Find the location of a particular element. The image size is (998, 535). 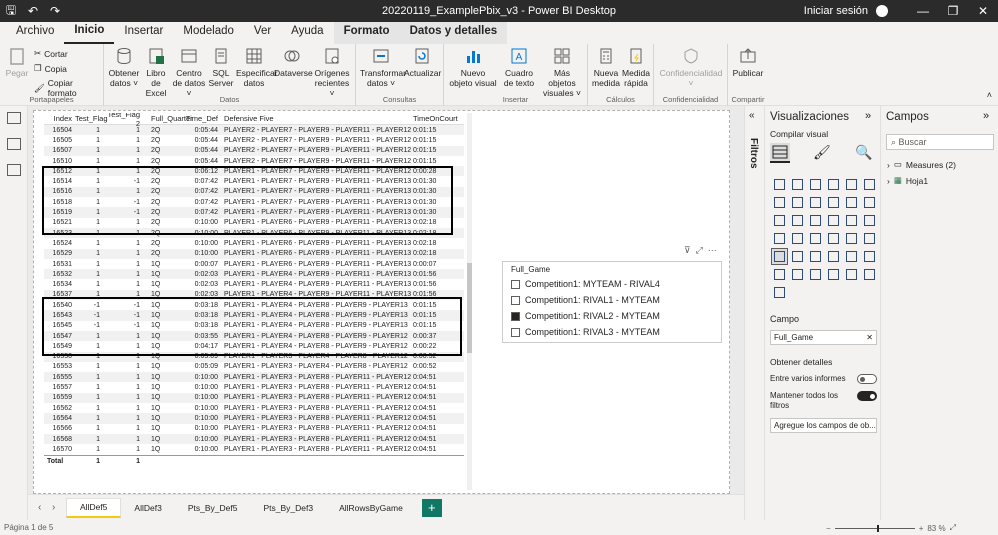

table-scrollbar is located at coordinates (469, 301).